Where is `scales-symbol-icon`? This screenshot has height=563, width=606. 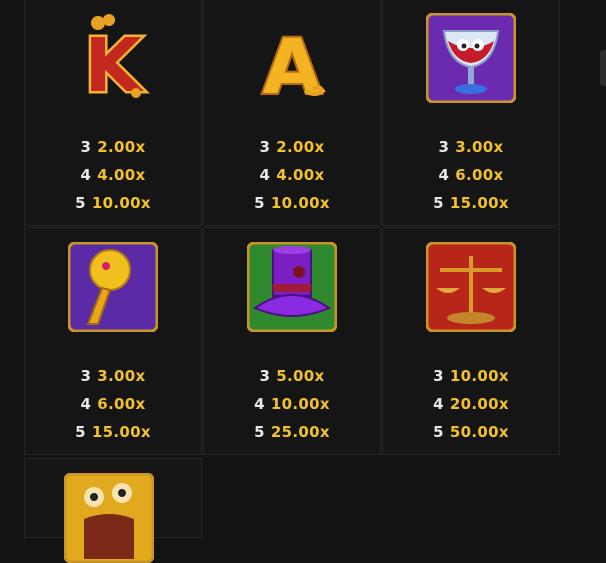 scales-symbol-icon is located at coordinates (471, 287).